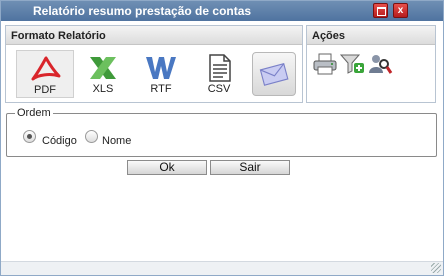 Image resolution: width=444 pixels, height=276 pixels. Describe the element at coordinates (45, 90) in the screenshot. I see `format-pdf-label: PDF` at that location.